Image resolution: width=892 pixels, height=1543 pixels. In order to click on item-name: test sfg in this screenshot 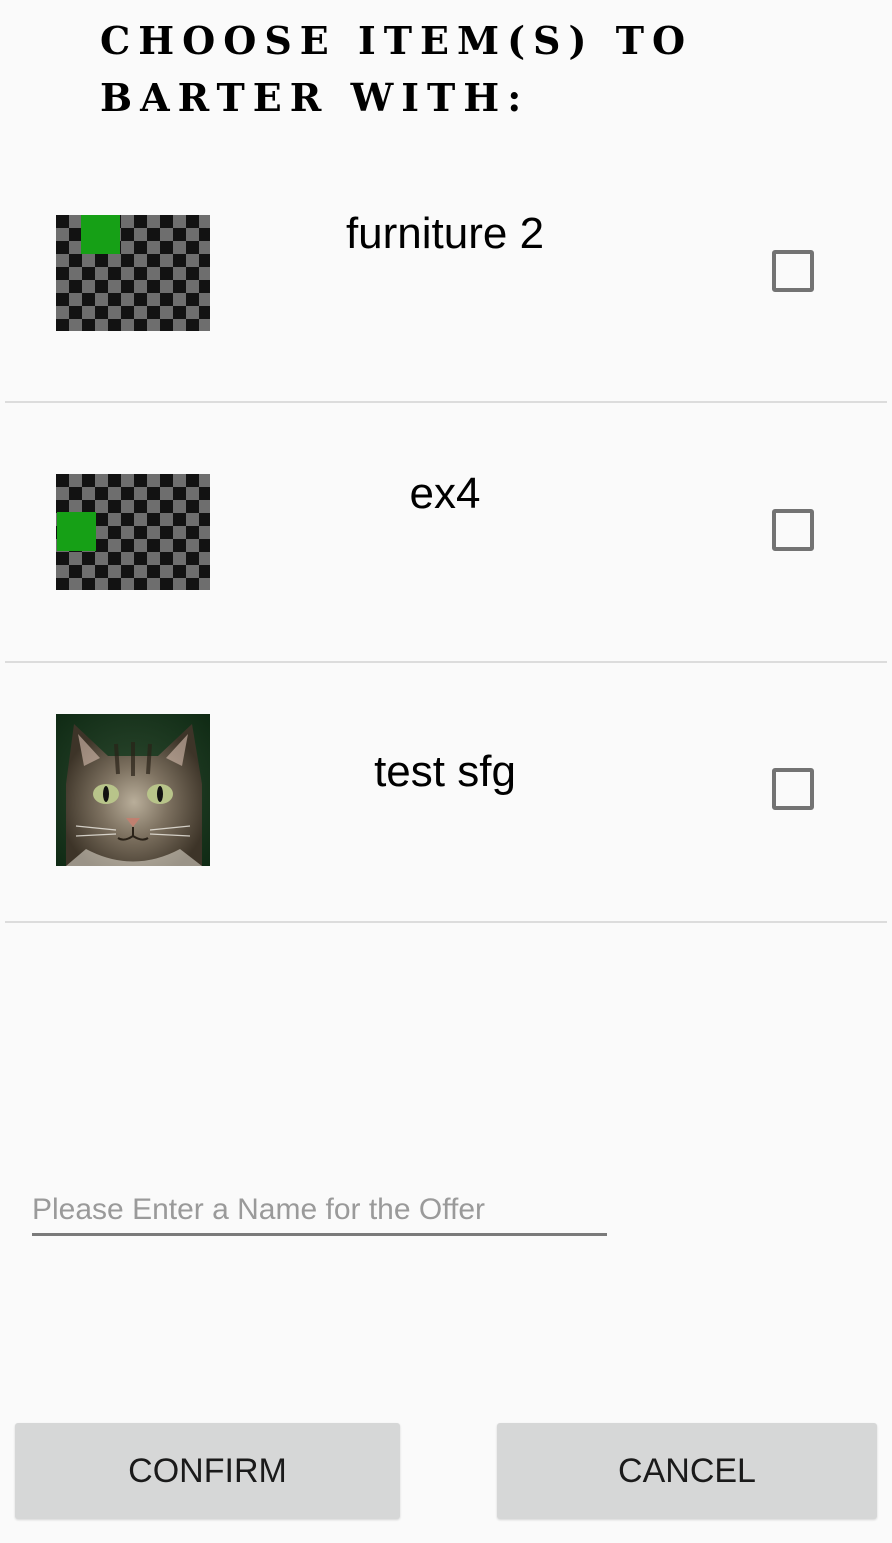, I will do `click(445, 771)`.